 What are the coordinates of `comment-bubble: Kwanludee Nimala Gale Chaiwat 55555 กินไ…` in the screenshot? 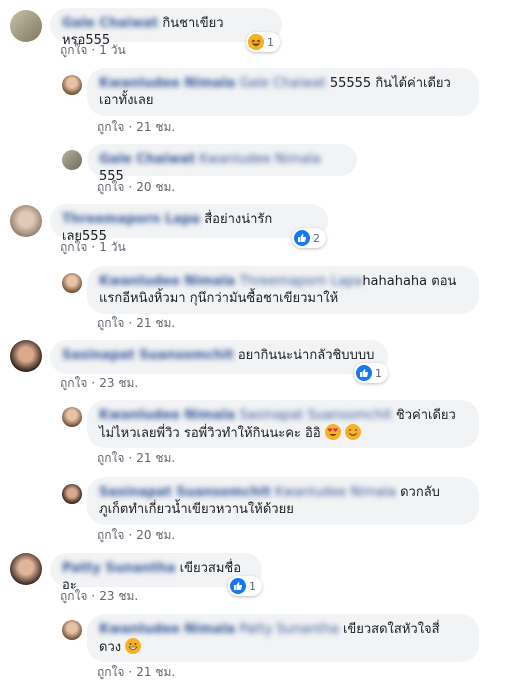 It's located at (283, 92).